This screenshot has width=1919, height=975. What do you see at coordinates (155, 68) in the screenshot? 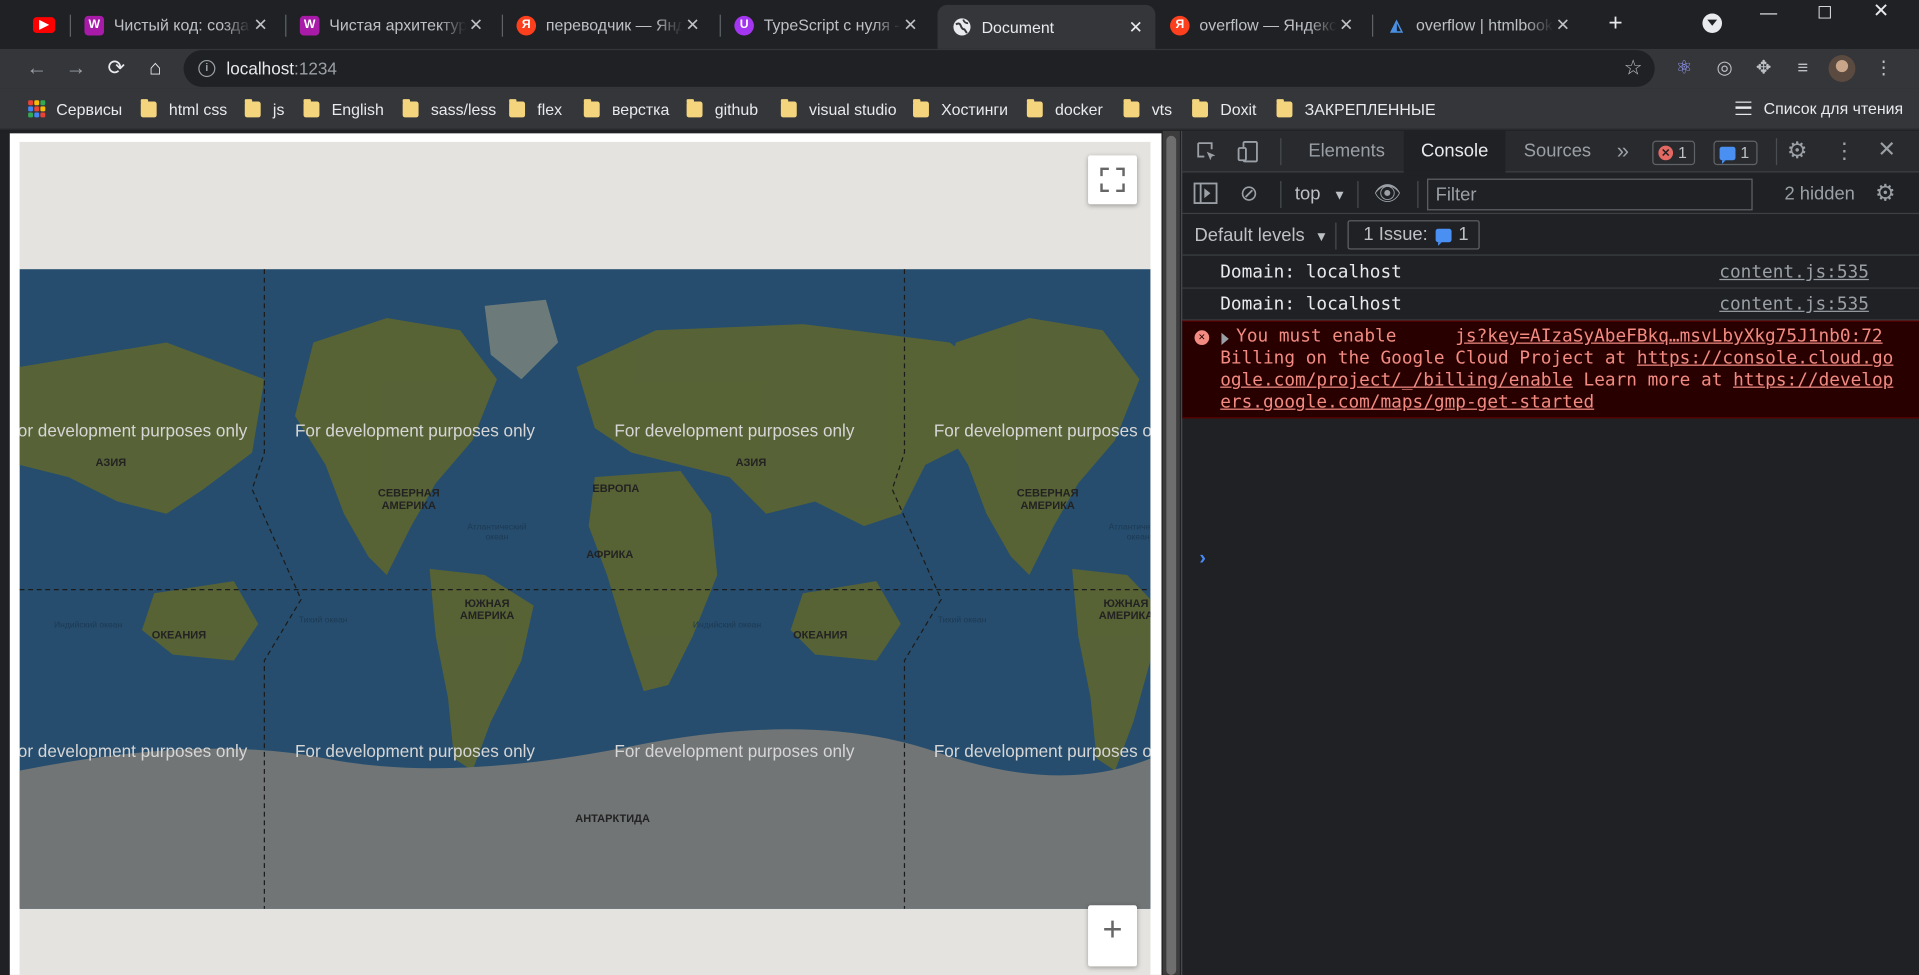
I see `home-button: ⌂` at bounding box center [155, 68].